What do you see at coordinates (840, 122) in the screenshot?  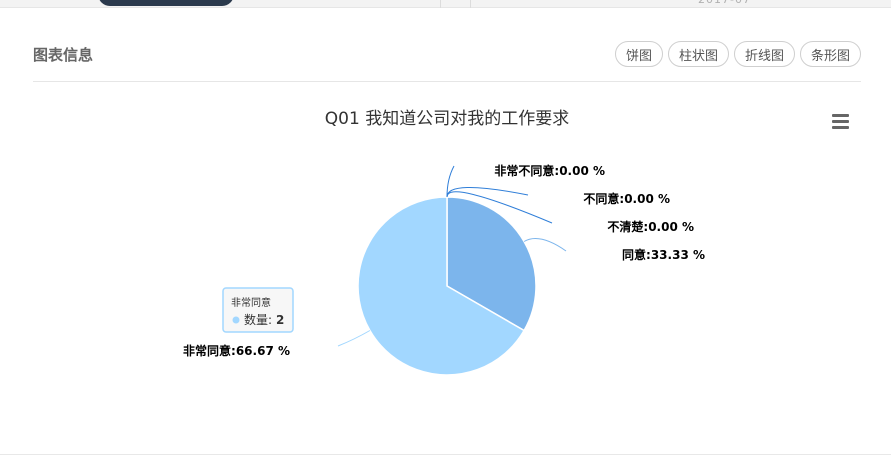 I see `hamburger-menu-icon` at bounding box center [840, 122].